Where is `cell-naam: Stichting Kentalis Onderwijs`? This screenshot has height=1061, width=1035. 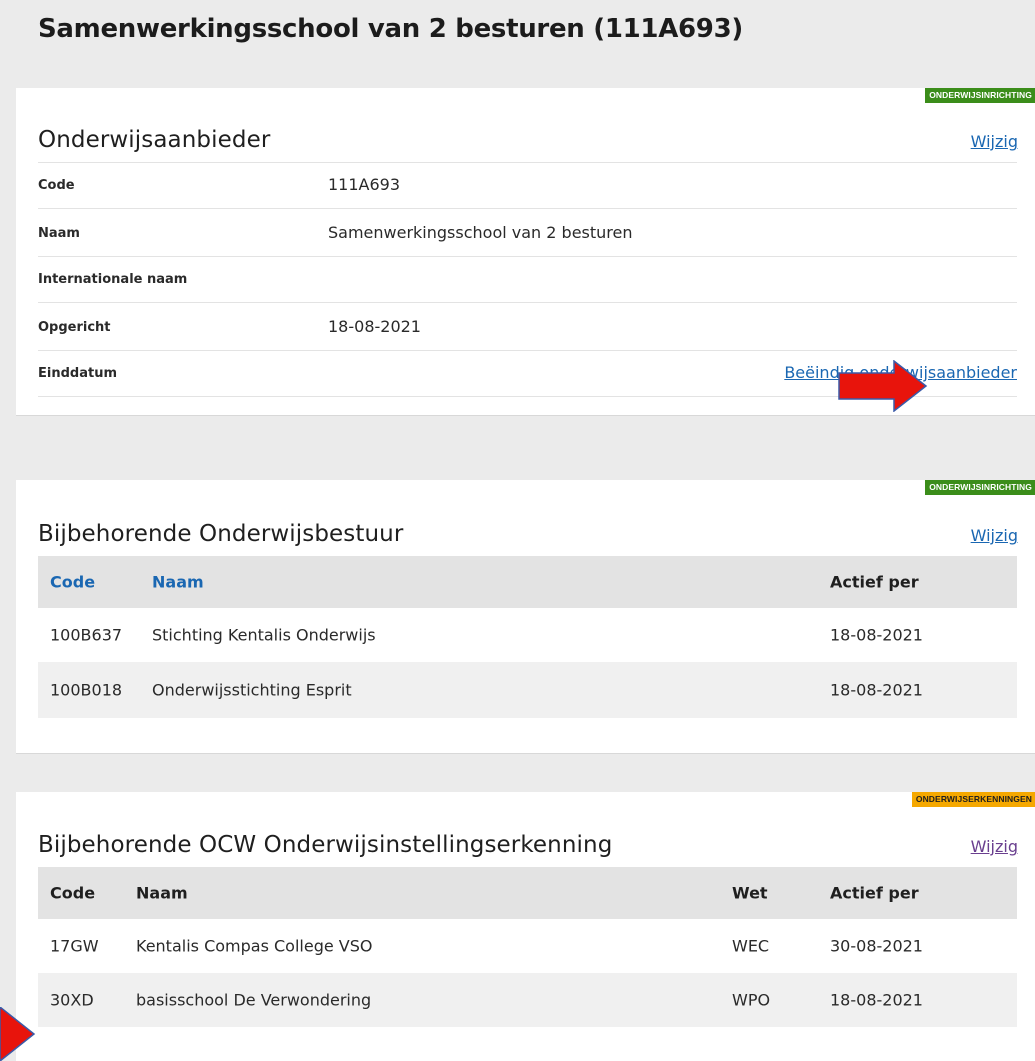
cell-naam: Stichting Kentalis Onderwijs is located at coordinates (264, 635).